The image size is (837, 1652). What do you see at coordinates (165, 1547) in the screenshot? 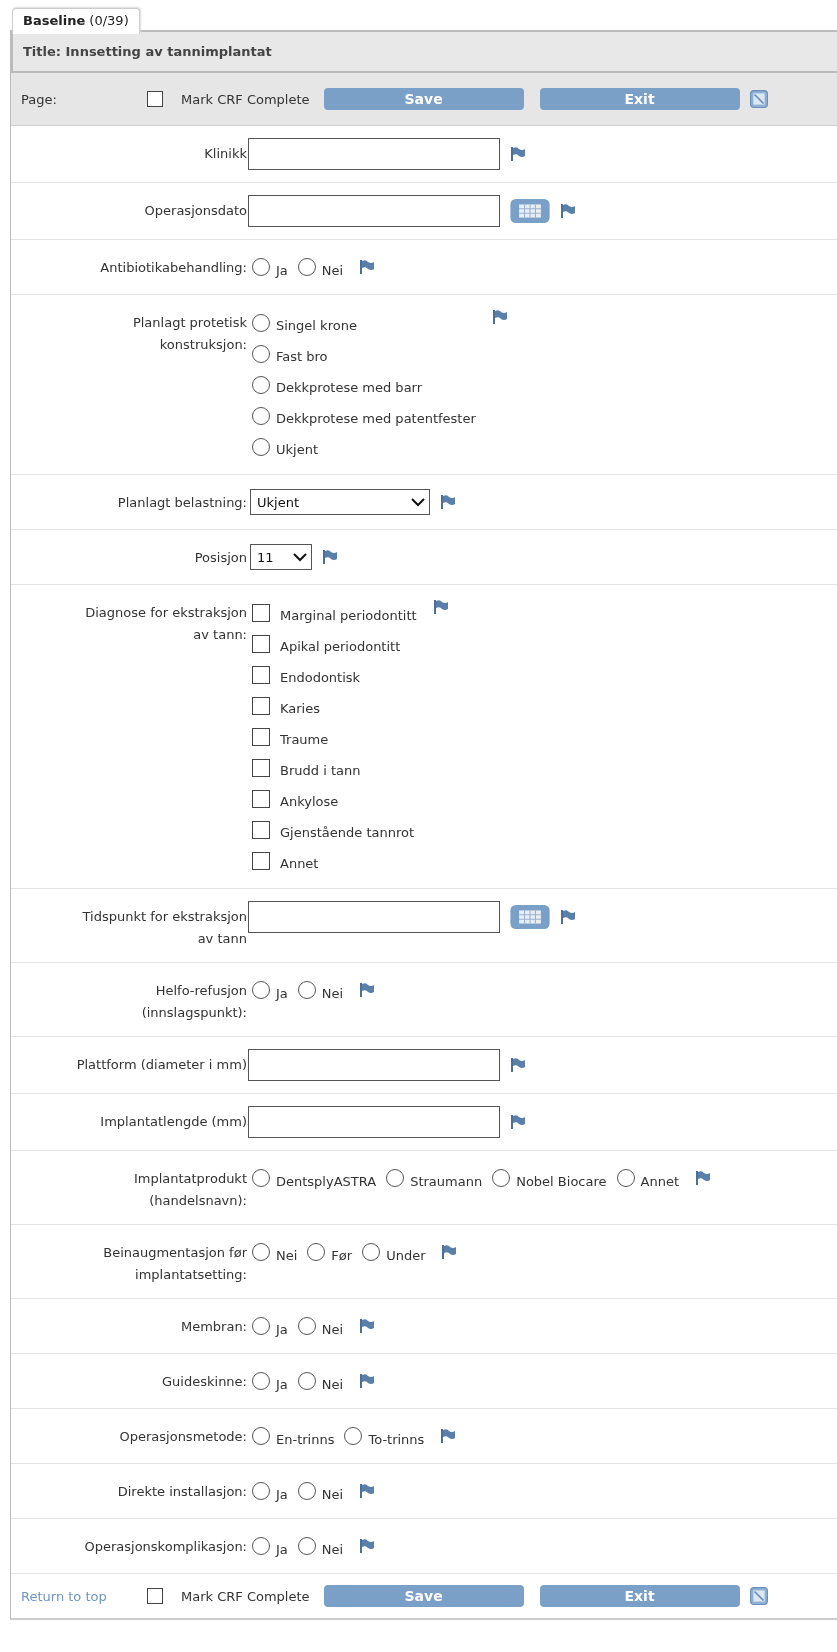
I see `field-label: Operasjonskomplikasjon:` at bounding box center [165, 1547].